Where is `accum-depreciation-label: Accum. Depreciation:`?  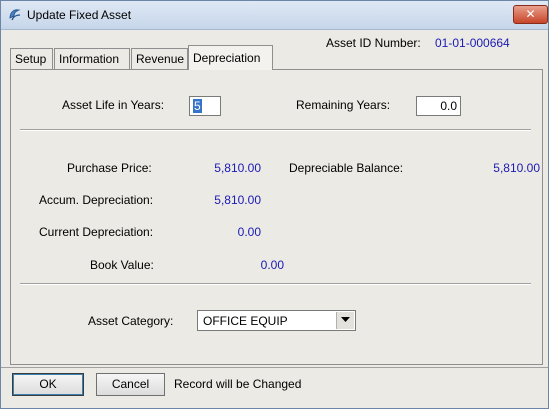 accum-depreciation-label: Accum. Depreciation: is located at coordinates (96, 200).